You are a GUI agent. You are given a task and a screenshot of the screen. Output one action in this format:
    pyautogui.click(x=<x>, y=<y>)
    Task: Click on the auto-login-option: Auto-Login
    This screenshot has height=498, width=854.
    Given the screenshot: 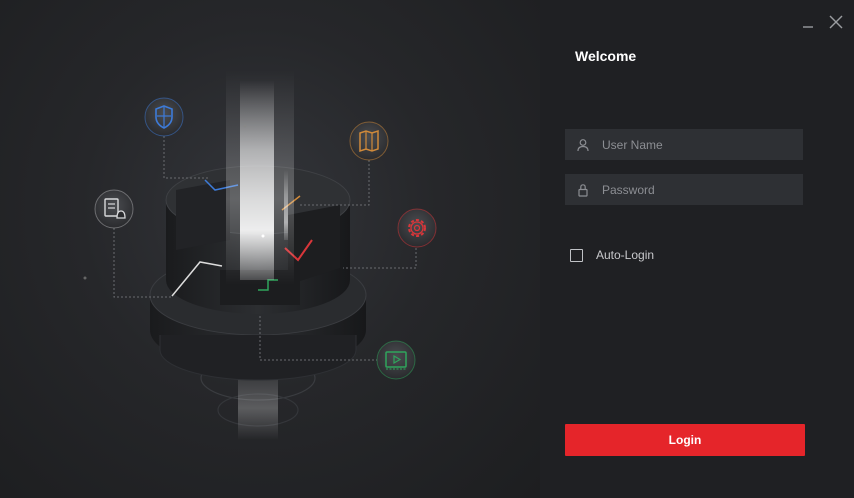 What is the action you would take?
    pyautogui.click(x=612, y=255)
    